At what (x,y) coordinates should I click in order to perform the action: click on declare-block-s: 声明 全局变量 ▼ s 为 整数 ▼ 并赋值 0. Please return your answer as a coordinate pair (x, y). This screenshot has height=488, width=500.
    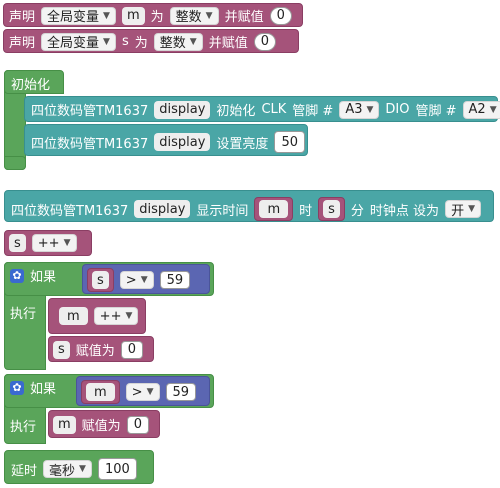
    Looking at the image, I should click on (151, 41).